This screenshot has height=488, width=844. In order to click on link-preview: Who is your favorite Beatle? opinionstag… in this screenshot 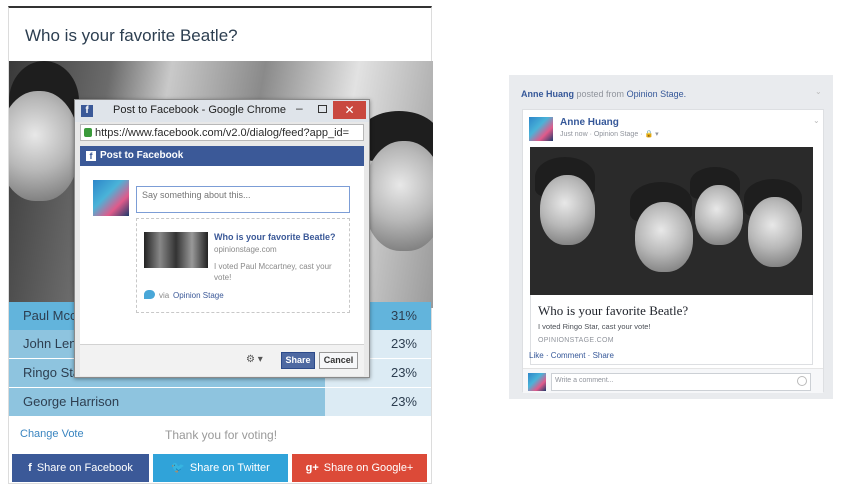, I will do `click(243, 265)`.